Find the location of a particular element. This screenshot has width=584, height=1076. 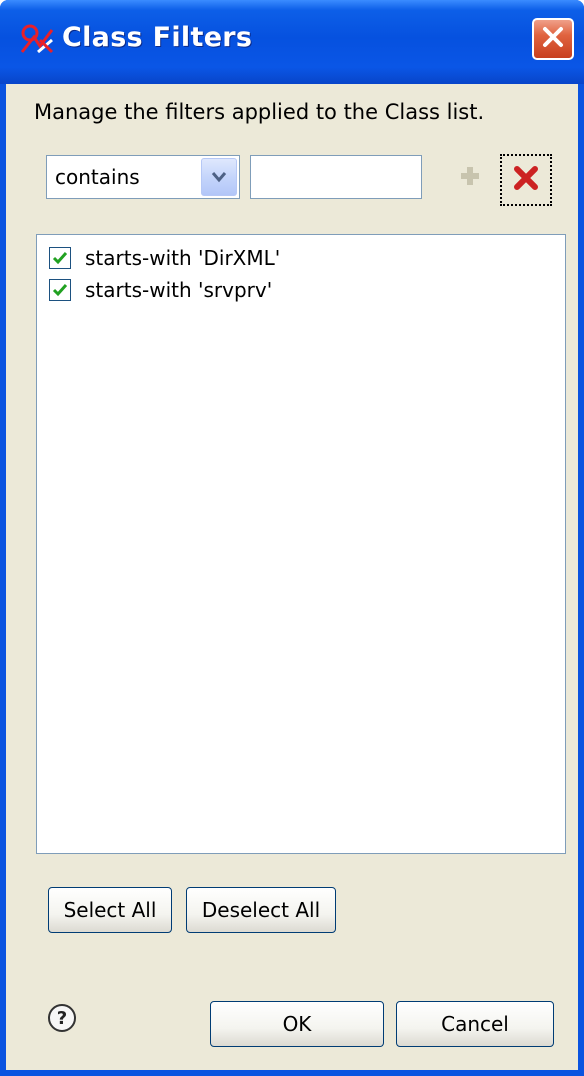

class-filter-icon is located at coordinates (37, 39).